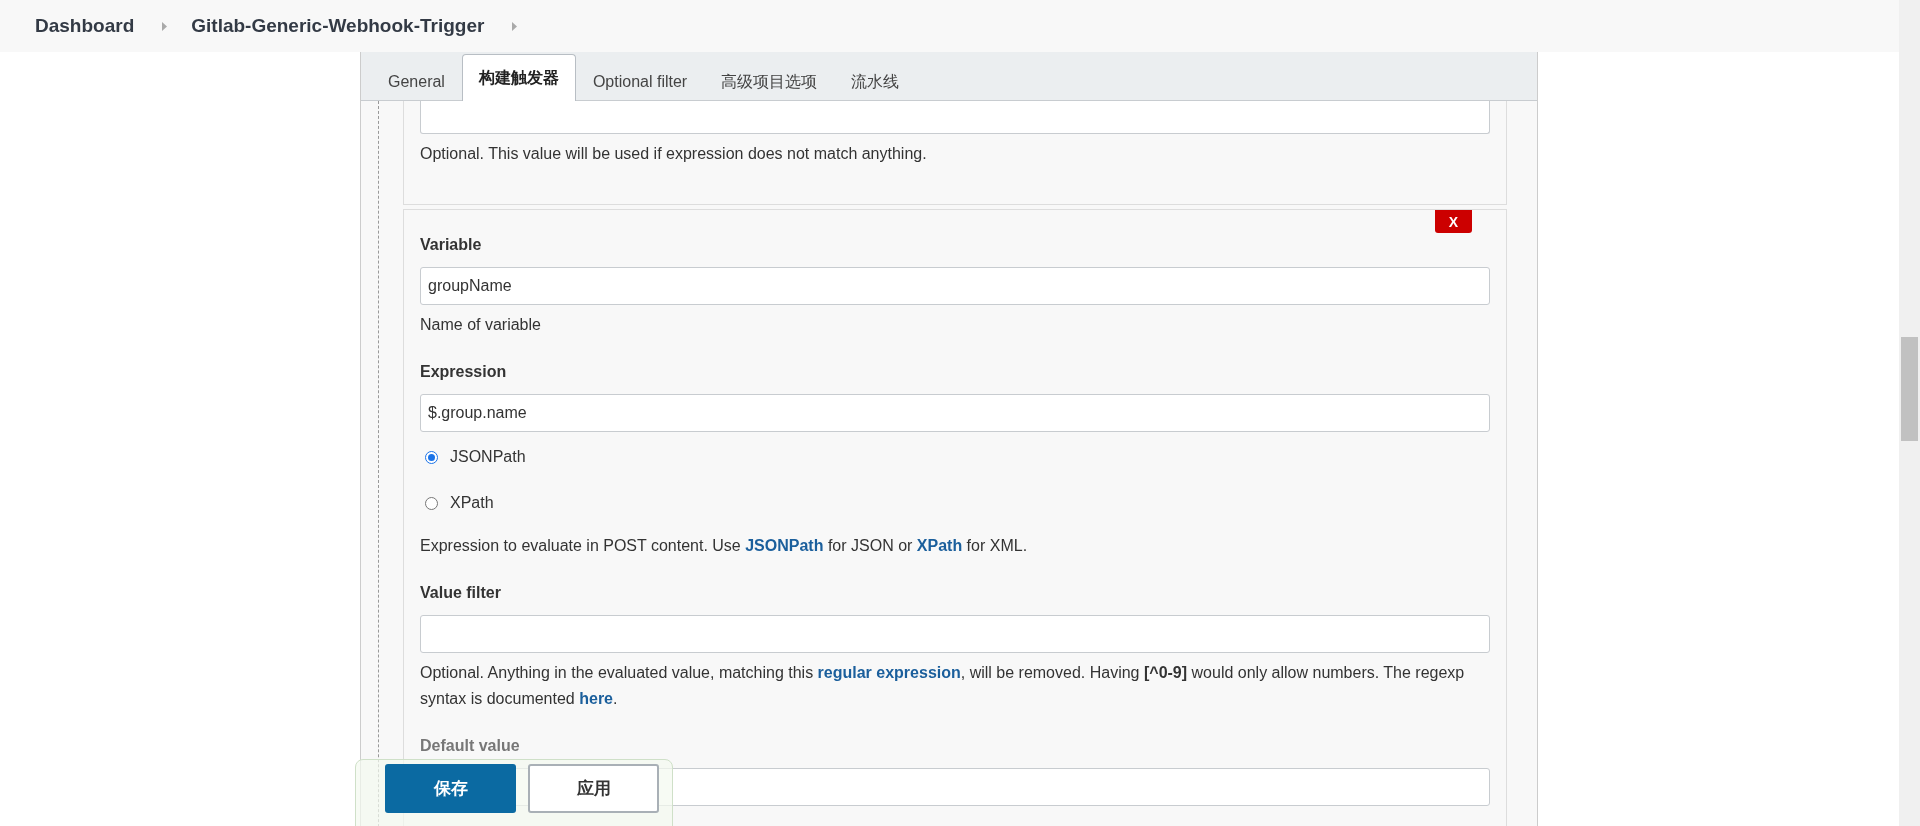  What do you see at coordinates (338, 26) in the screenshot?
I see `breadcrumb-link: Gitlab-Generic-Webhook-Trigger` at bounding box center [338, 26].